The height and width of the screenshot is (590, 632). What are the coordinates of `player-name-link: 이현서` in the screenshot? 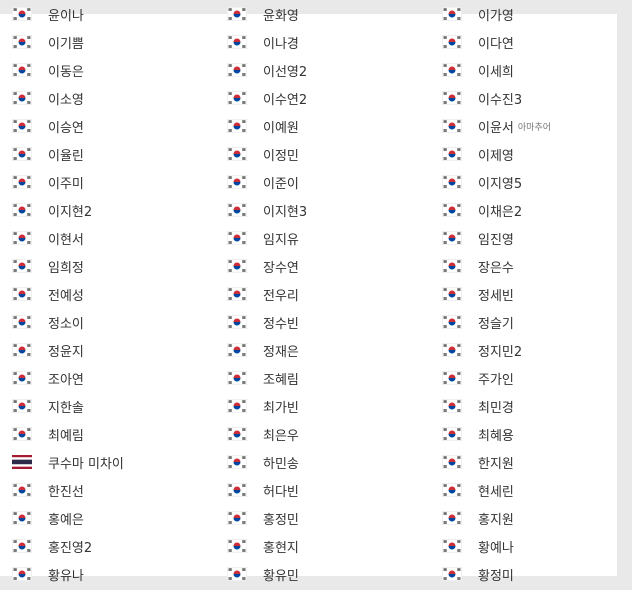 It's located at (66, 238).